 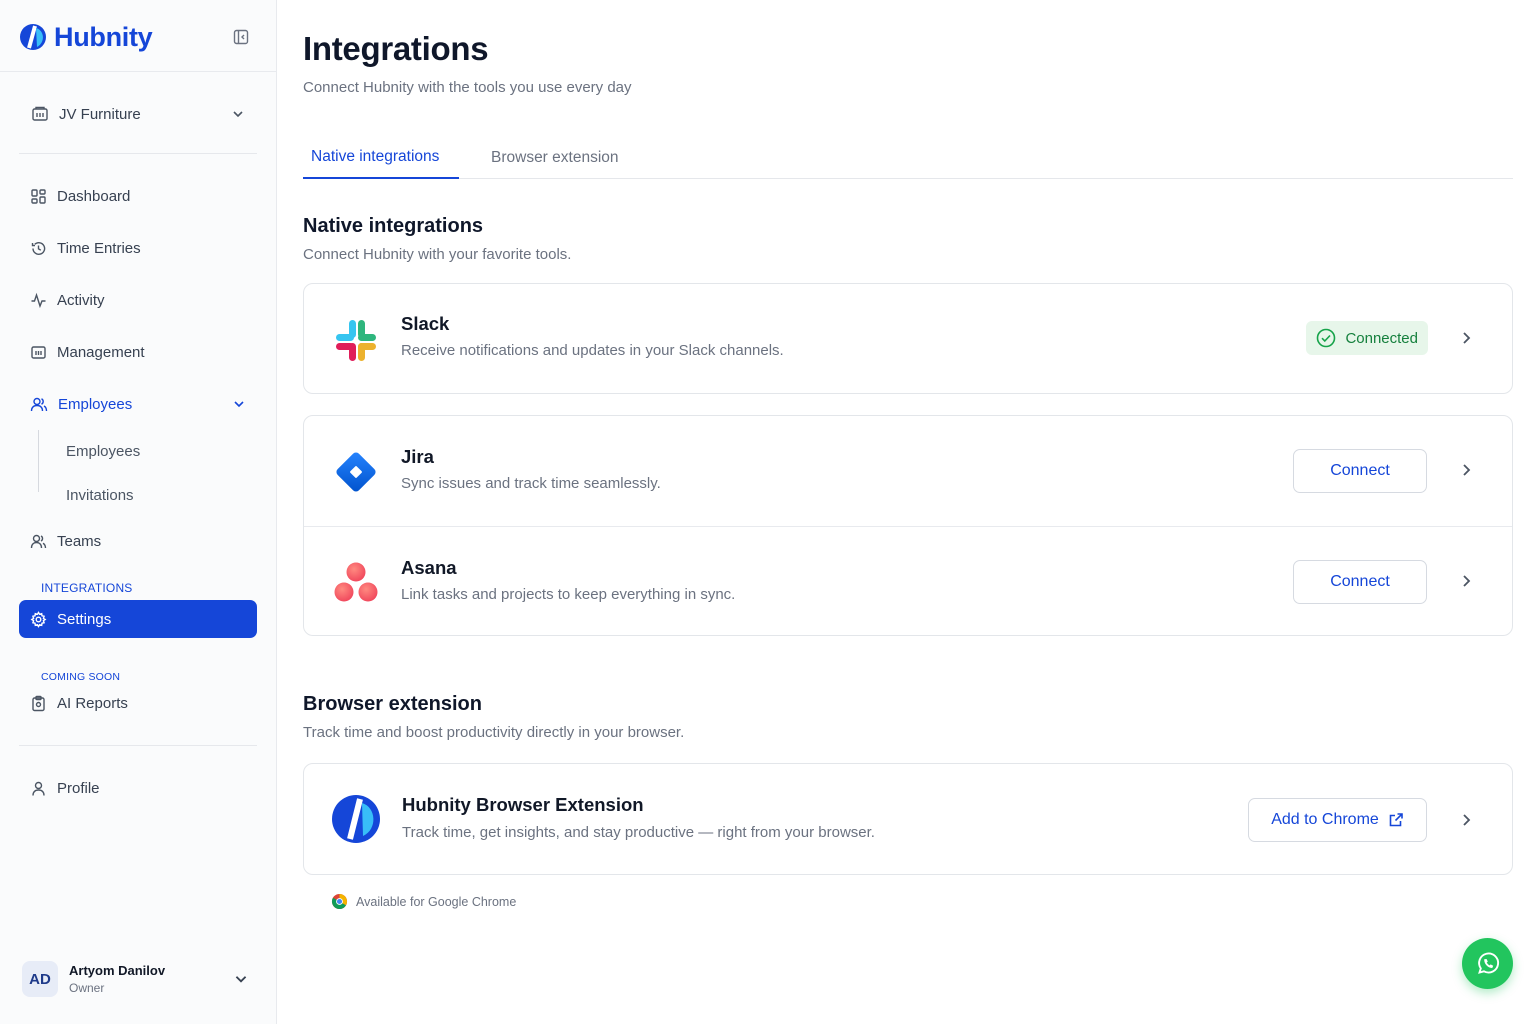 I want to click on nav-time-entries: Time Entries, so click(x=138, y=248).